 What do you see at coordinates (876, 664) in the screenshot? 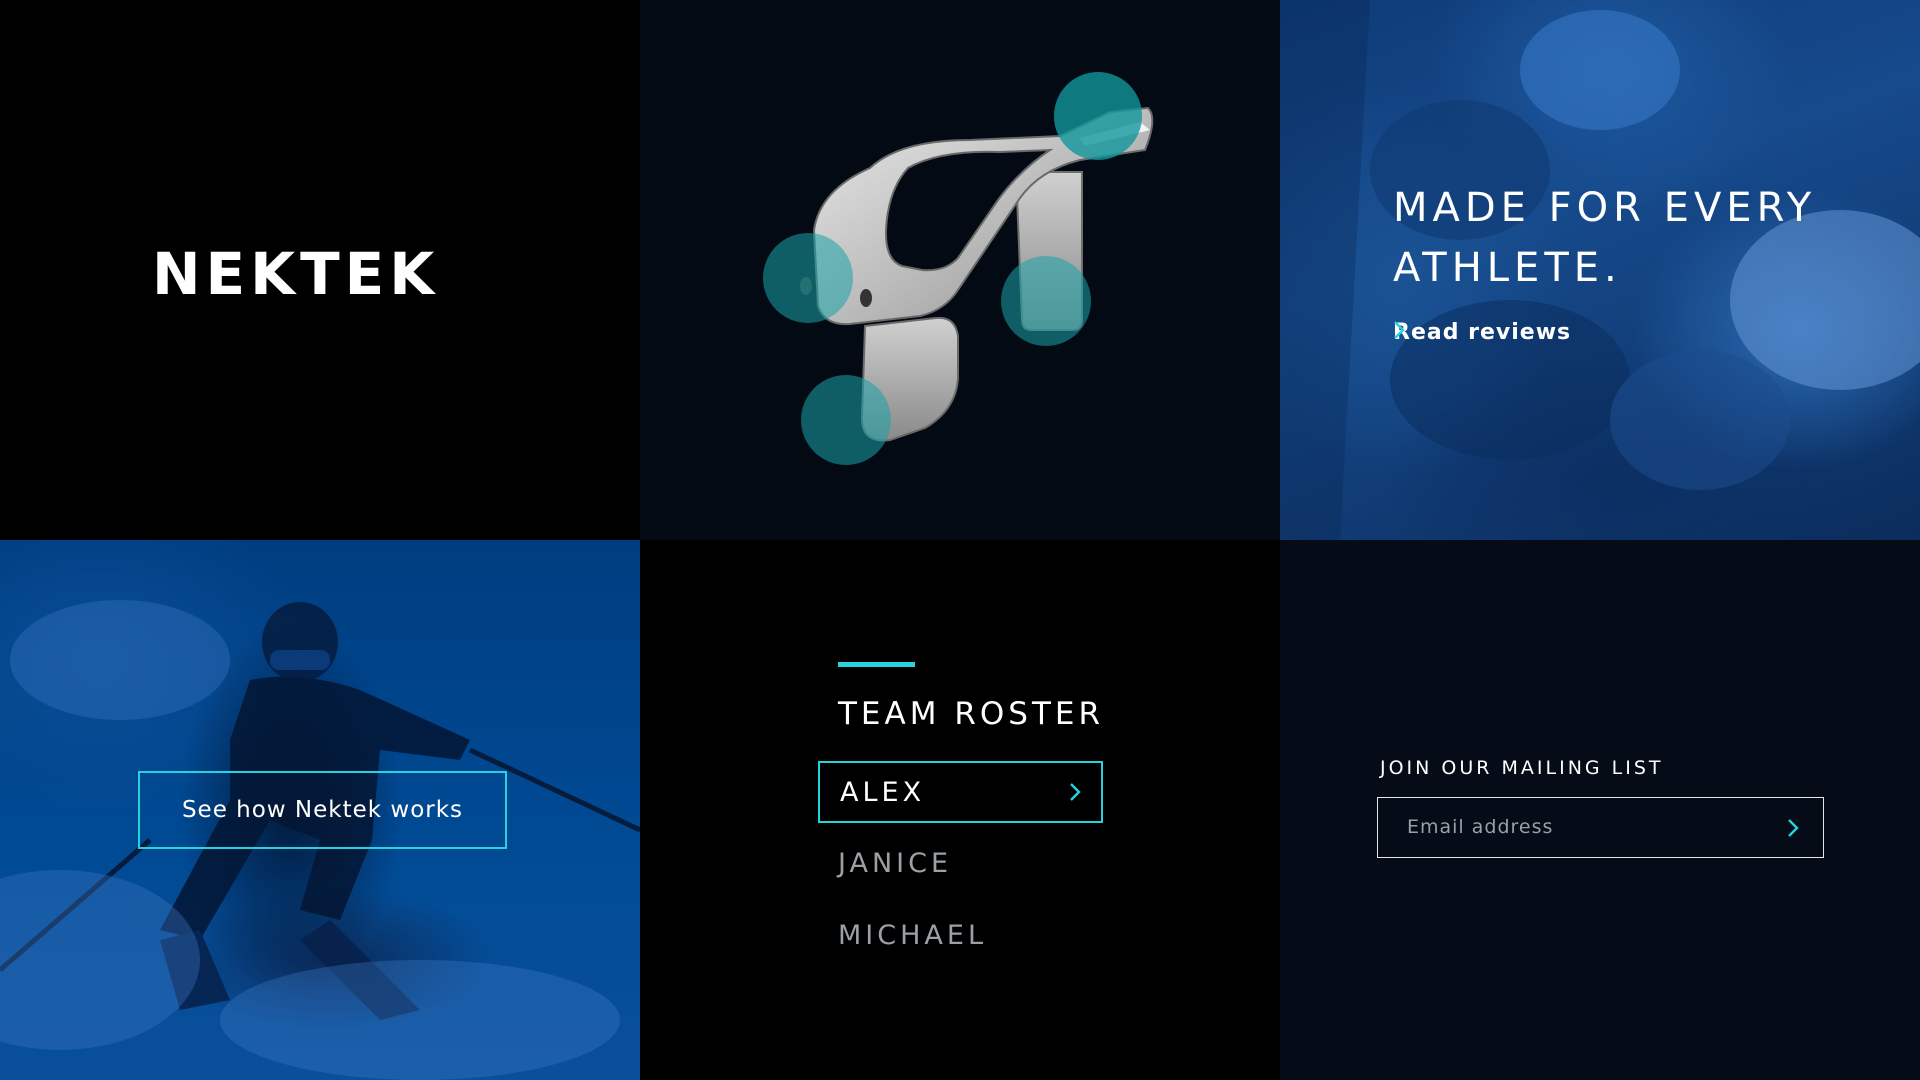
I see `accent-bar` at bounding box center [876, 664].